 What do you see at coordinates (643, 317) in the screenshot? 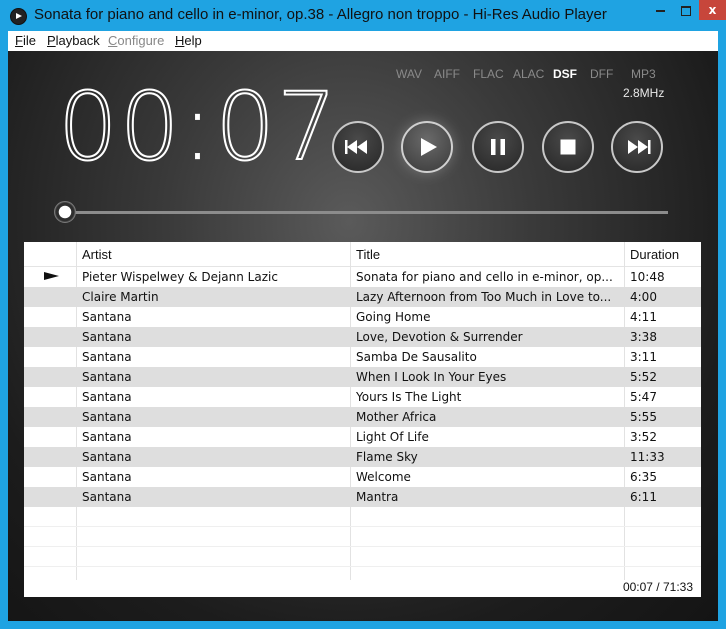
I see `track-duration: 4:11` at bounding box center [643, 317].